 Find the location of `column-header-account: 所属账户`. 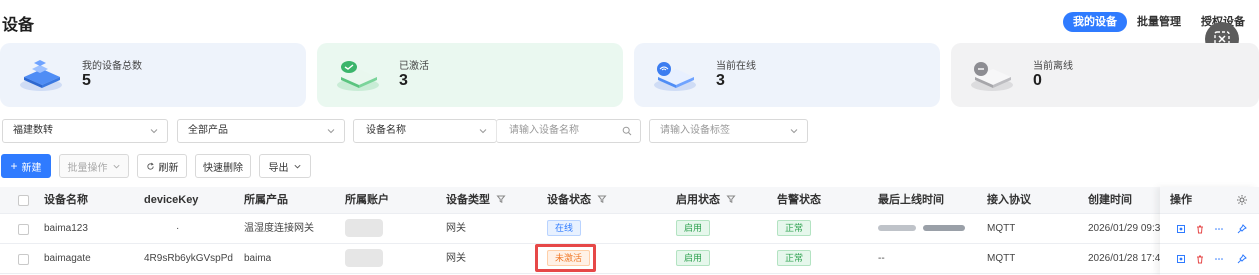

column-header-account: 所属账户 is located at coordinates (367, 200).